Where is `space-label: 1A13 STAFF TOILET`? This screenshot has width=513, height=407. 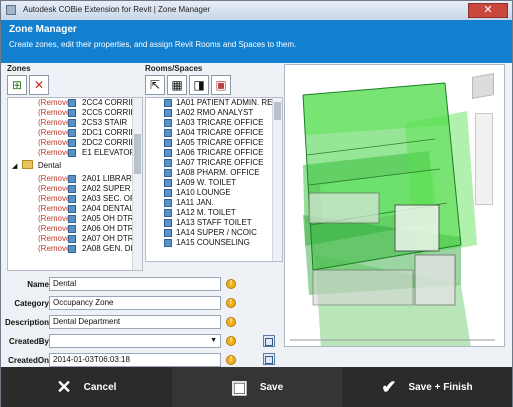
space-label: 1A13 STAFF TOILET is located at coordinates (214, 222).